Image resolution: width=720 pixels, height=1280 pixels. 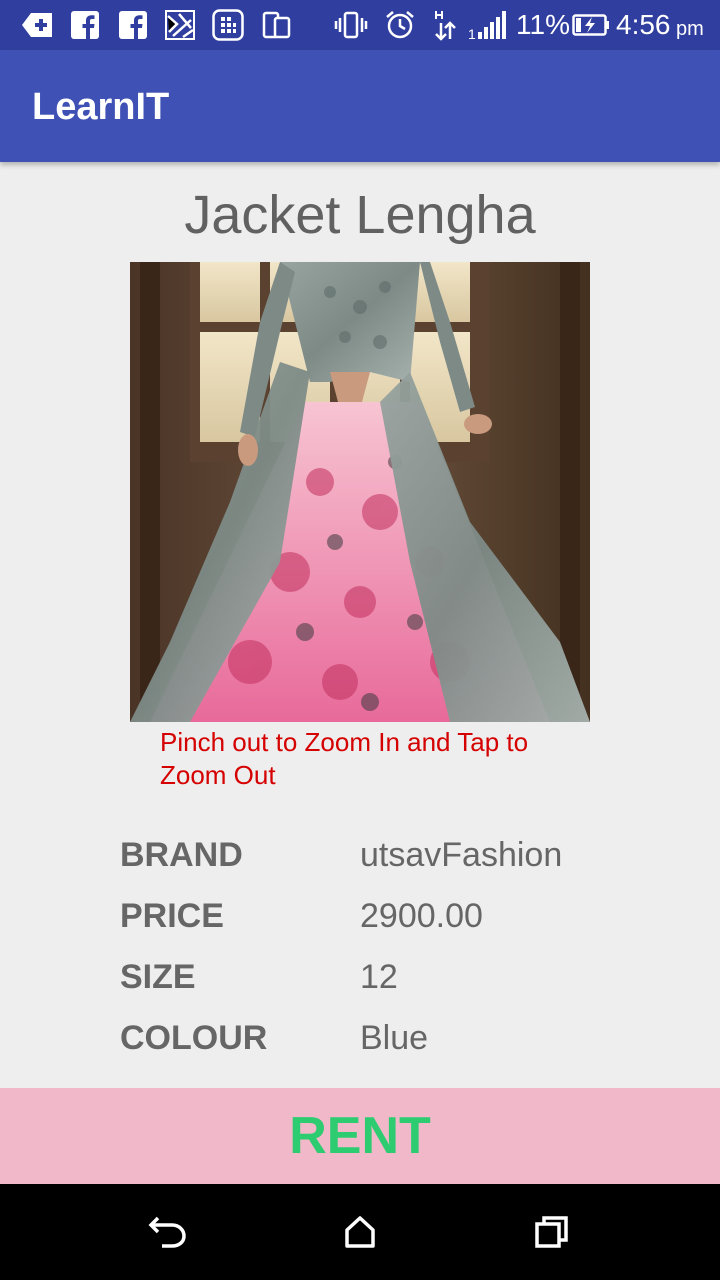 I want to click on clock-time: 4:56, so click(x=643, y=24).